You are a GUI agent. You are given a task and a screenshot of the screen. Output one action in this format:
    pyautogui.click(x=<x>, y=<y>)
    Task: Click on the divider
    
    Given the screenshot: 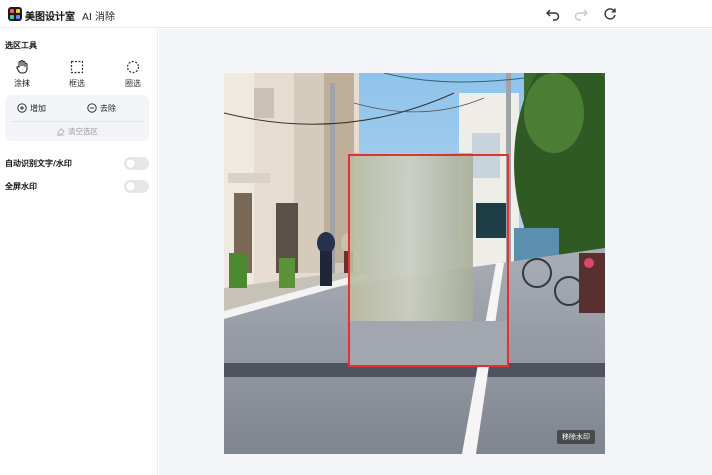 What is the action you would take?
    pyautogui.click(x=77, y=121)
    